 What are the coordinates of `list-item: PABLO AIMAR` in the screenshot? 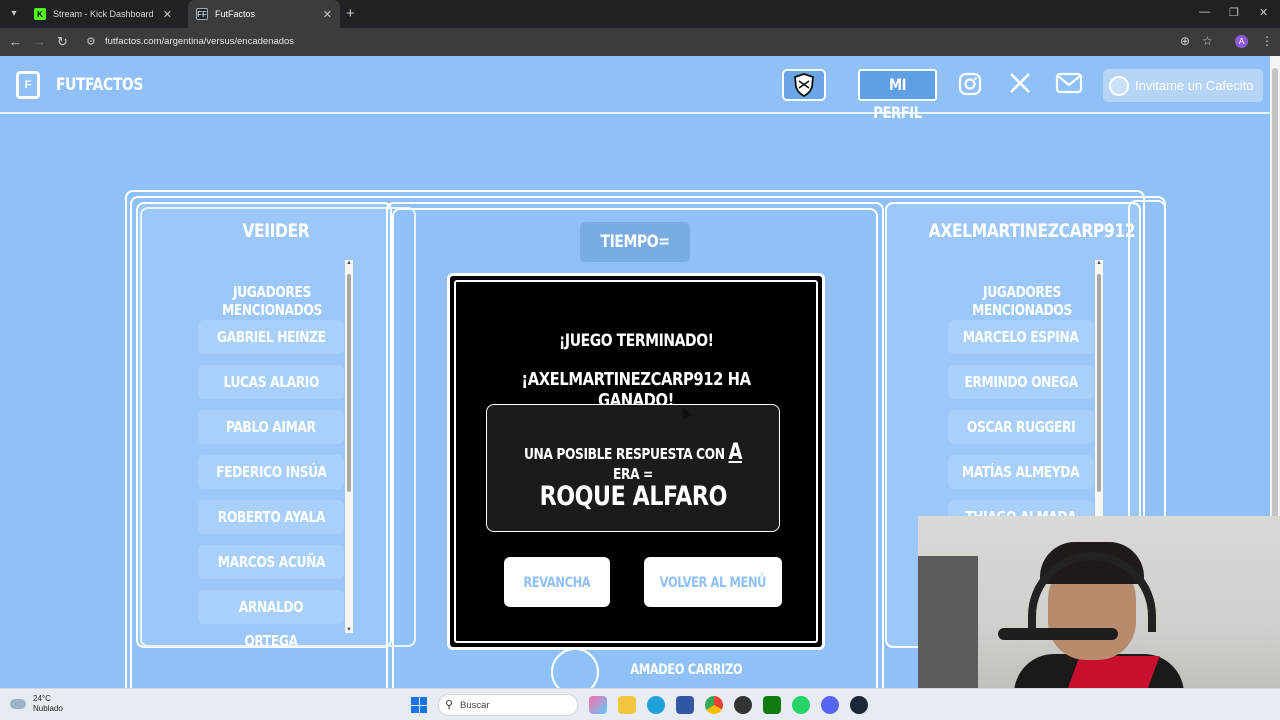 It's located at (271, 427).